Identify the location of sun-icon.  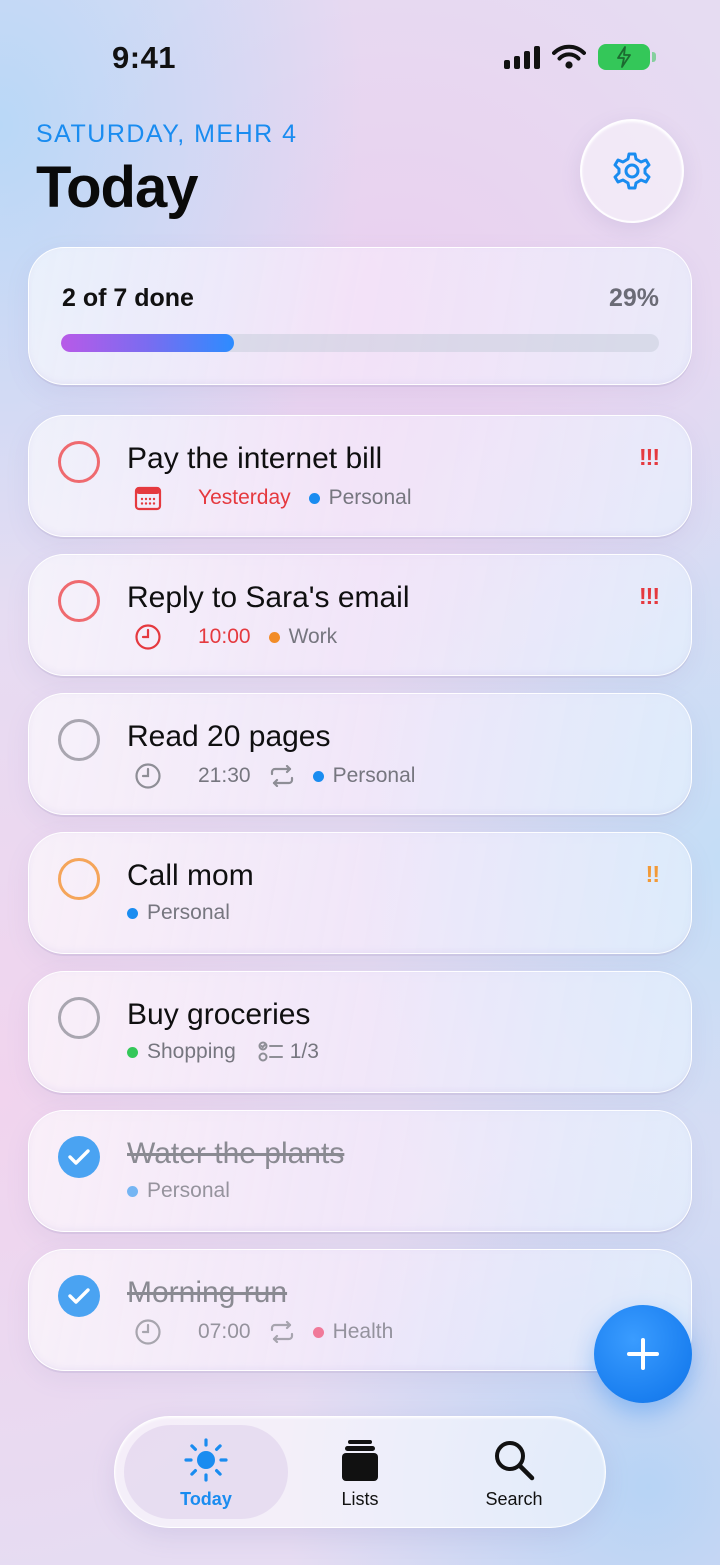
(206, 1460).